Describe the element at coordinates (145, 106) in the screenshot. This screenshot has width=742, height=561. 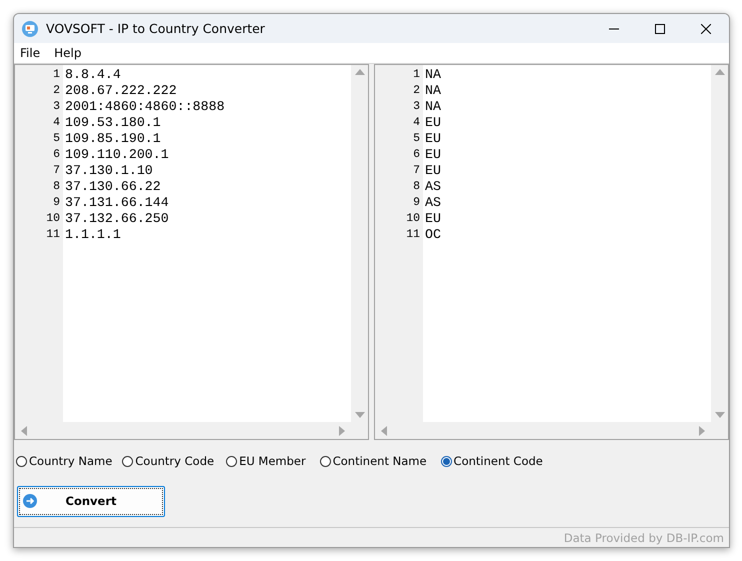
I see `text-line: 2001:4860:4860::8888` at that location.